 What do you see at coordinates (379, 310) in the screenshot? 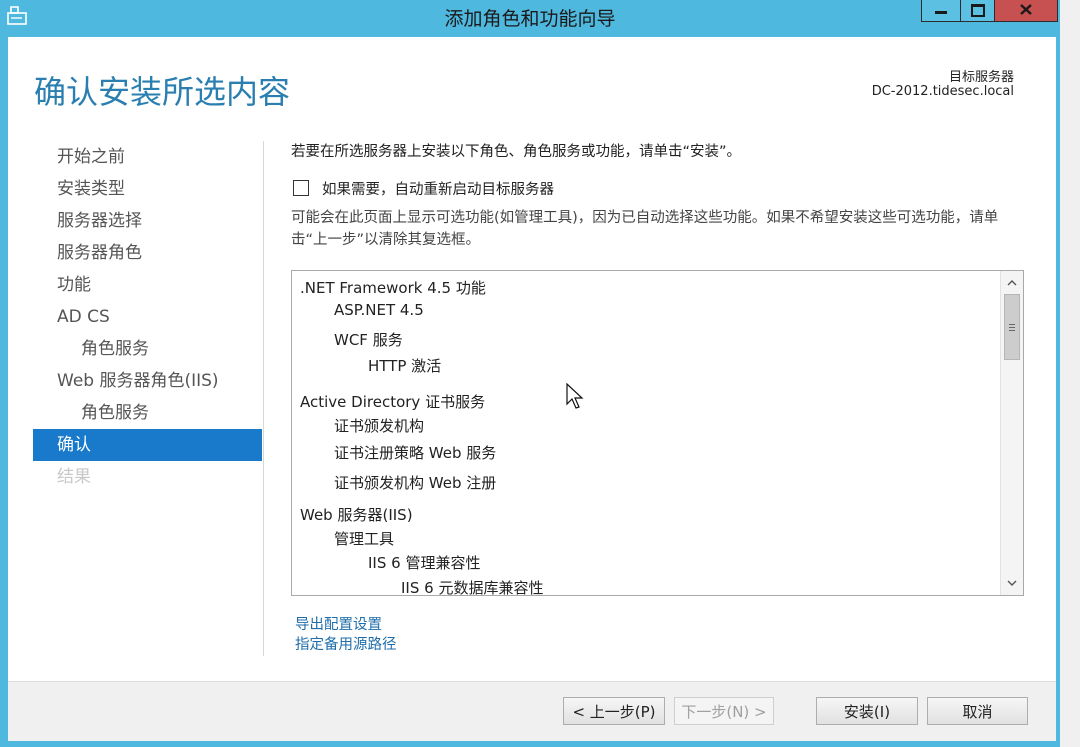
I see `list-item: ASP.NET 4.5` at bounding box center [379, 310].